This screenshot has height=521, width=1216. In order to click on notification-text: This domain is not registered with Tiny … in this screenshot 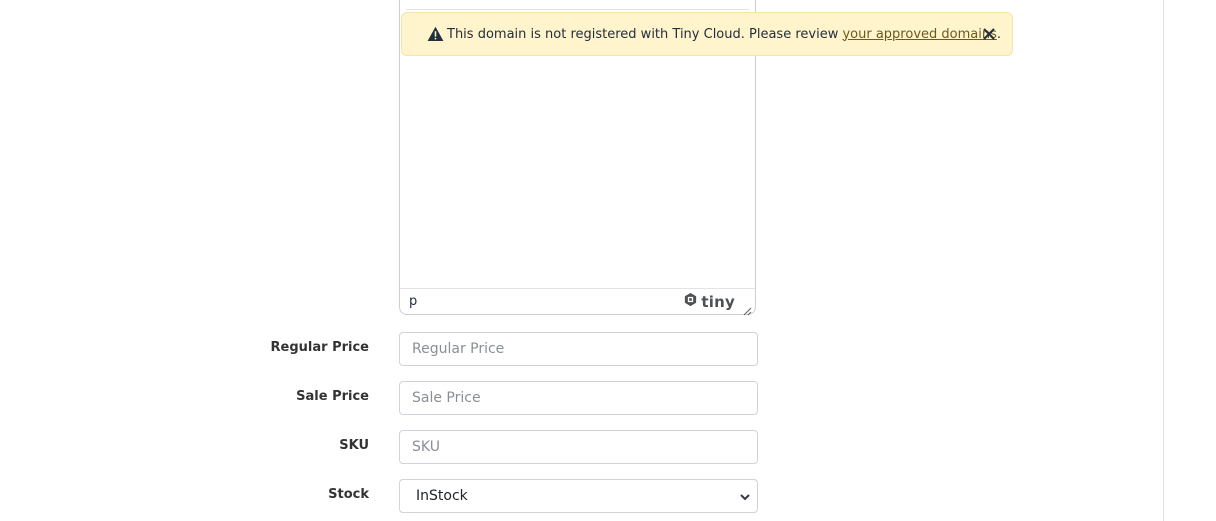, I will do `click(645, 34)`.